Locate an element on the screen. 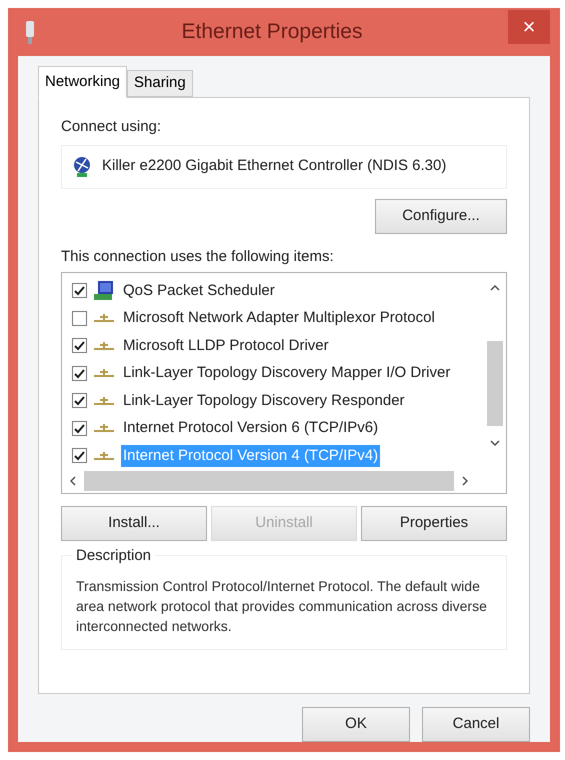  list-item: QoS Packet Scheduler is located at coordinates (199, 291).